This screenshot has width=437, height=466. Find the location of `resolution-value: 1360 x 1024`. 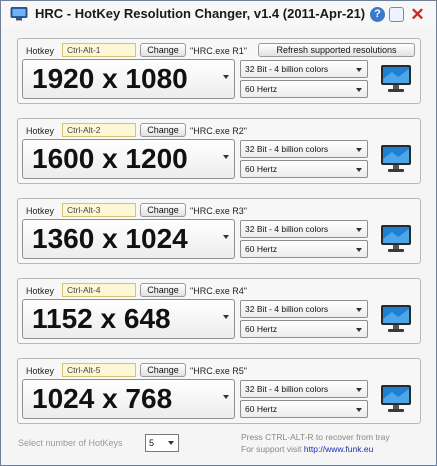

resolution-value: 1360 x 1024 is located at coordinates (110, 238).